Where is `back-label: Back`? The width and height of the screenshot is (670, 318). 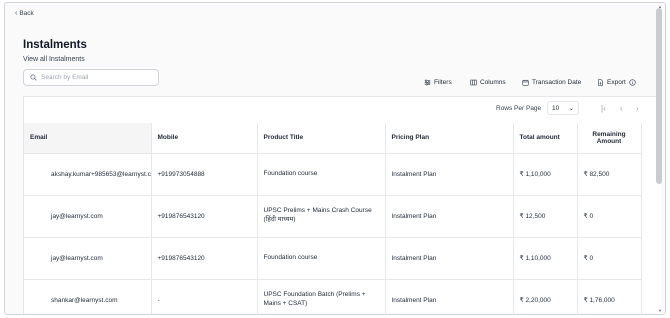 back-label: Back is located at coordinates (26, 13).